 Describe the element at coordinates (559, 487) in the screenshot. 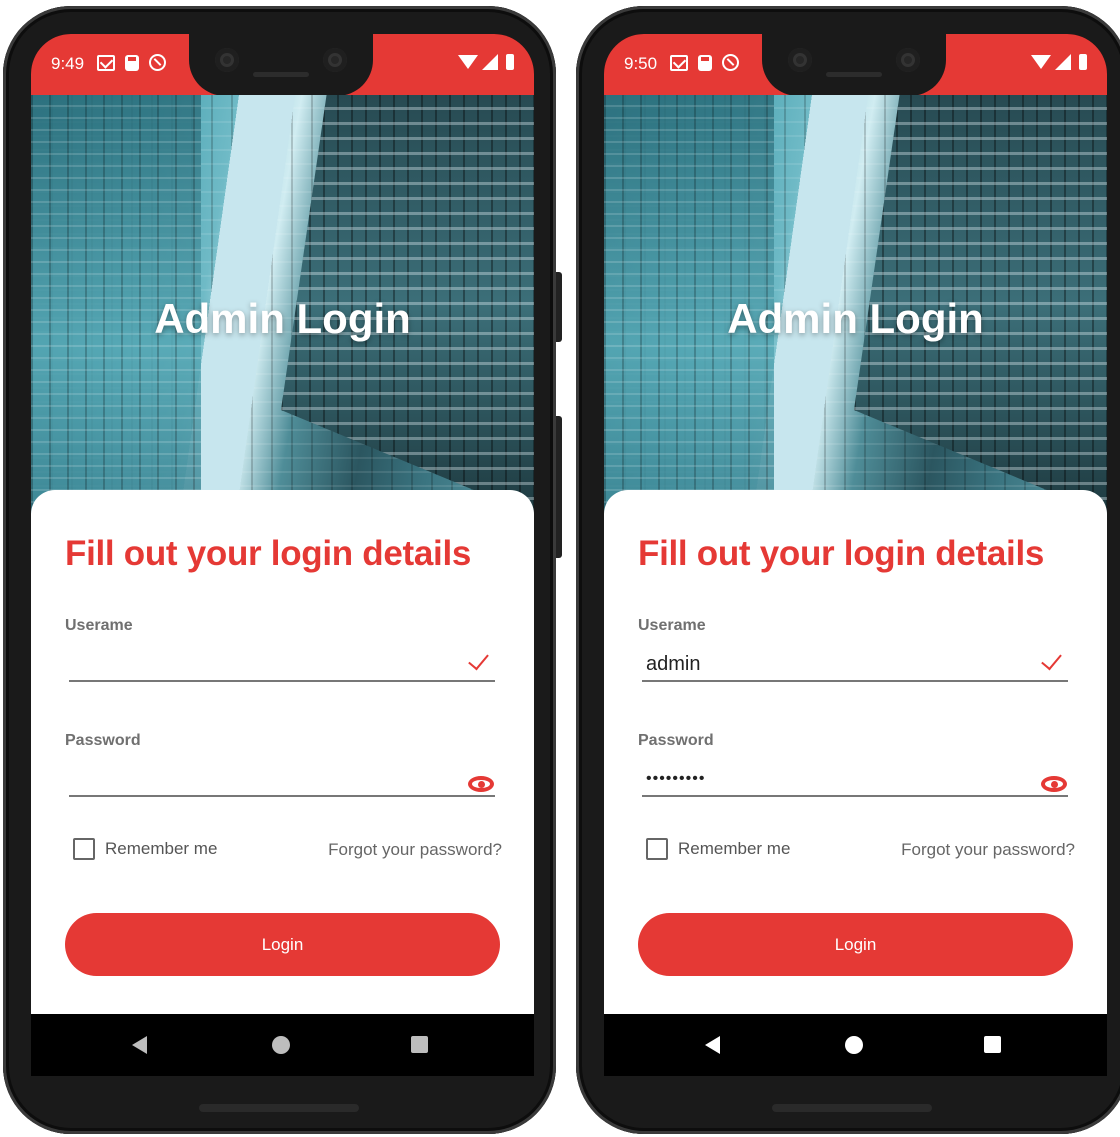

I see `volume-button` at that location.